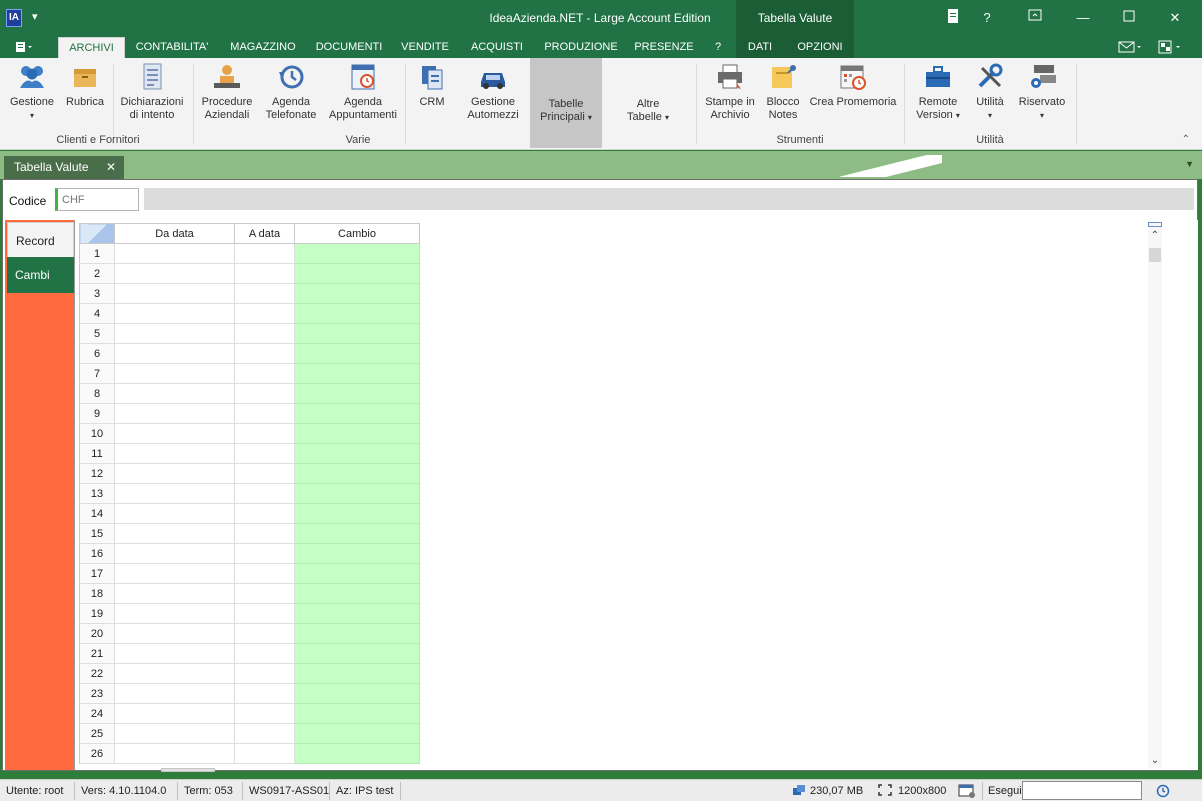 This screenshot has height=801, width=1202. Describe the element at coordinates (188, 770) in the screenshot. I see `horizontal-scrollbar-thumb` at that location.